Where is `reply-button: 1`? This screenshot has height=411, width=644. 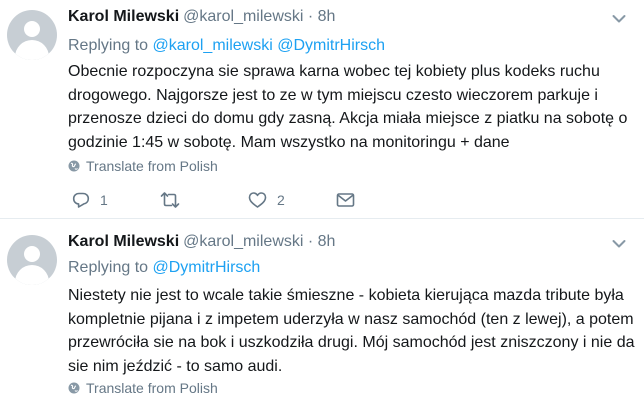 reply-button: 1 is located at coordinates (90, 200).